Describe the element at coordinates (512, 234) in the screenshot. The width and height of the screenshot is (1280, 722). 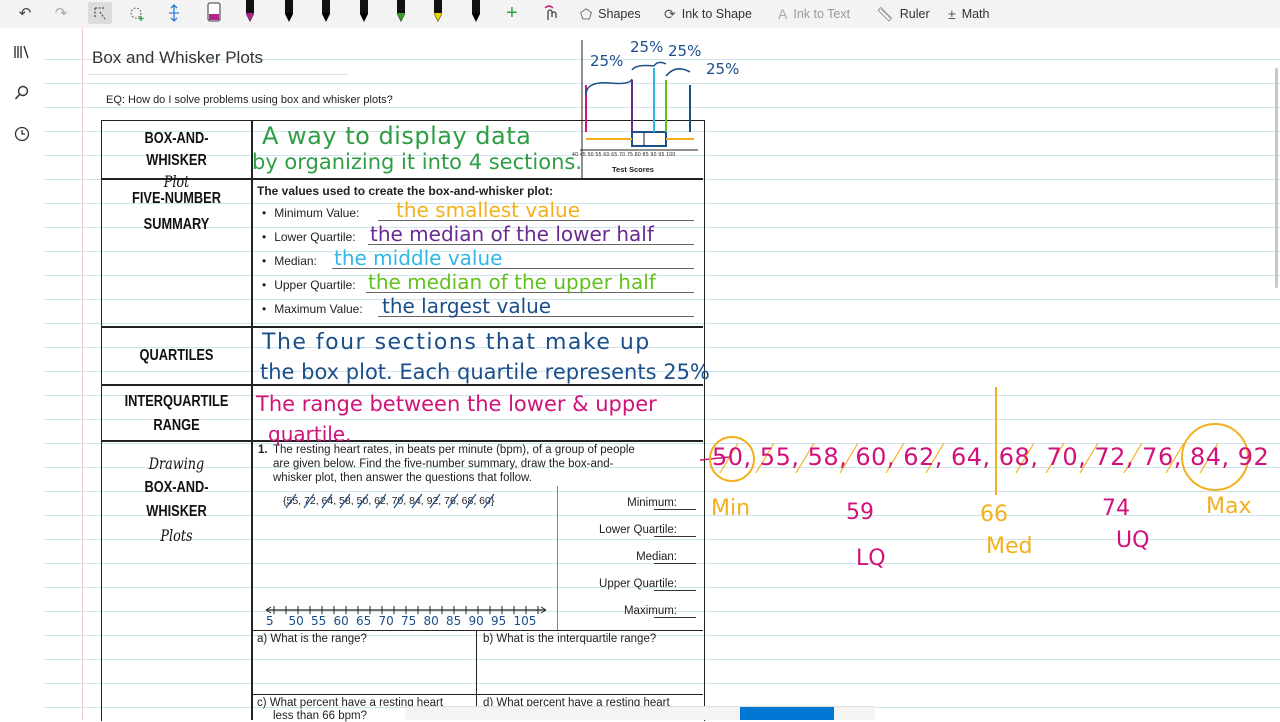
I see `summary-ink-answer: the median of the lower half` at that location.